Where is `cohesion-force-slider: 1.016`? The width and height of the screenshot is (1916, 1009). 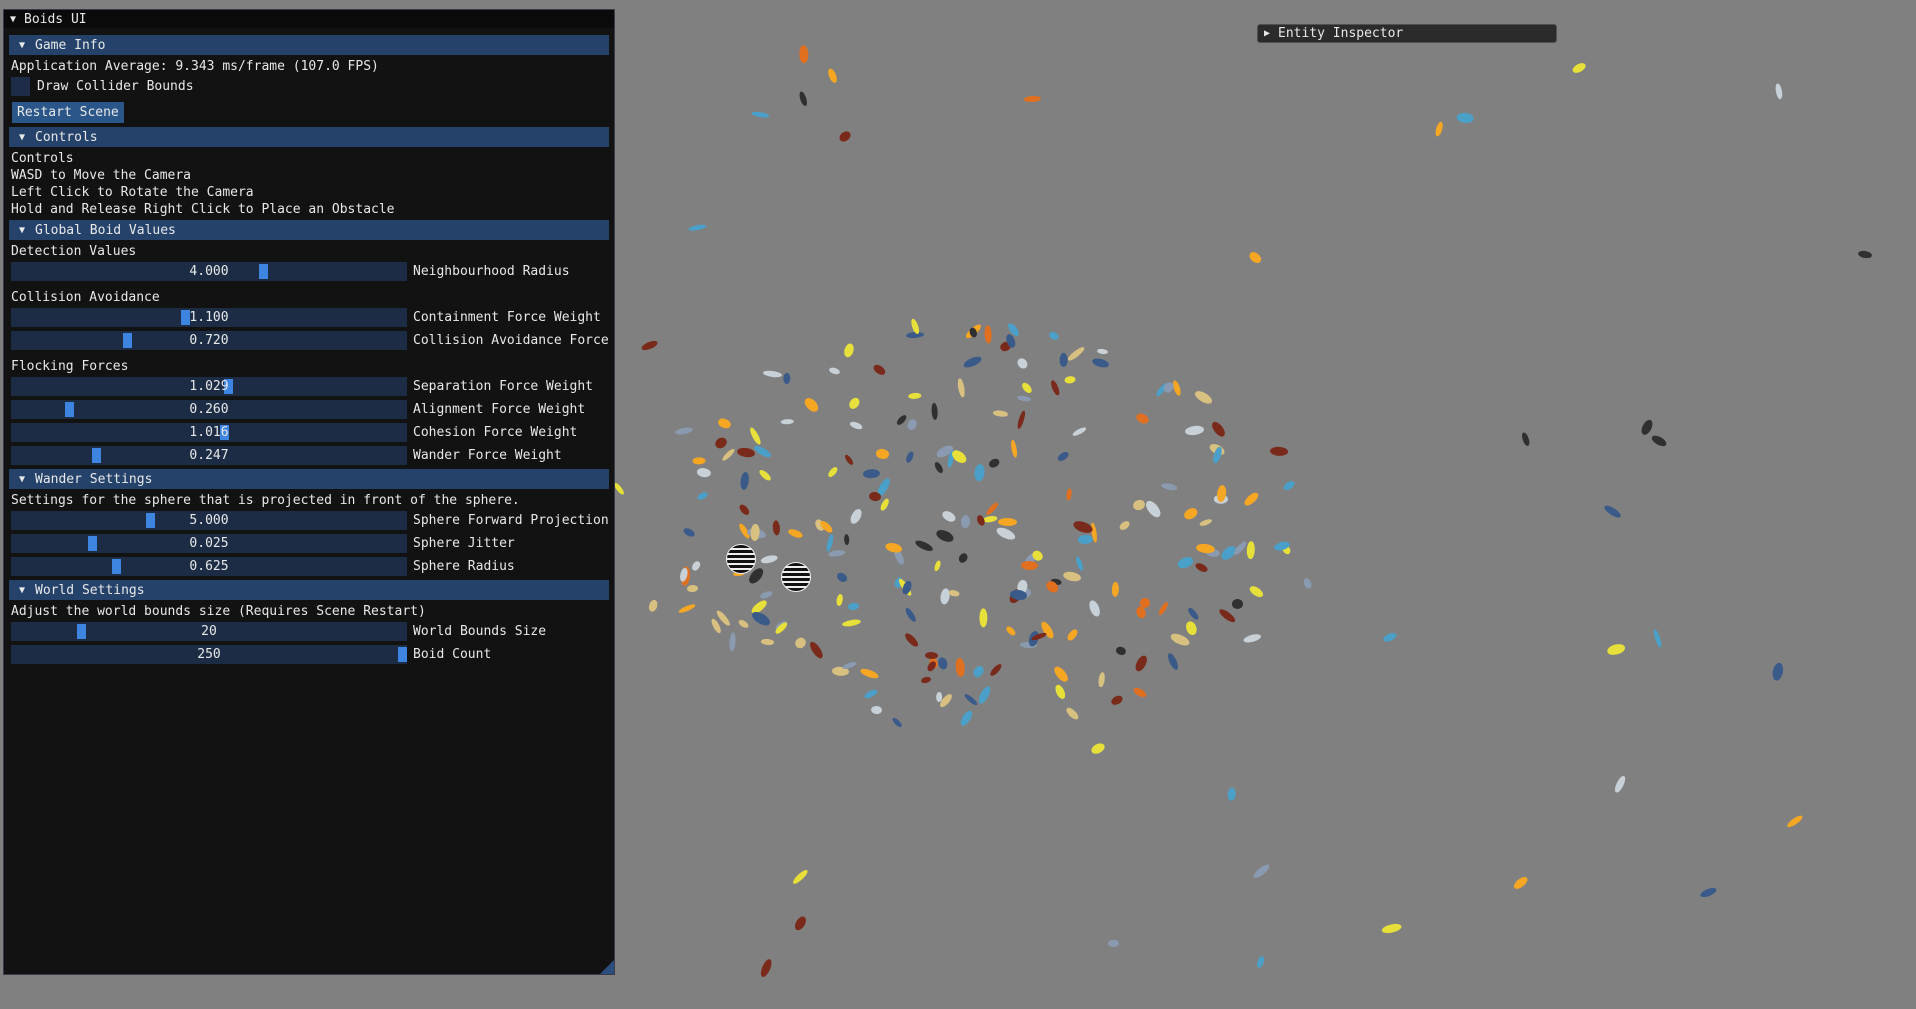 cohesion-force-slider: 1.016 is located at coordinates (209, 432).